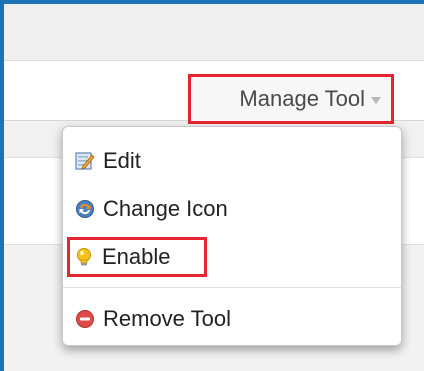 The height and width of the screenshot is (371, 424). Describe the element at coordinates (85, 209) in the screenshot. I see `change-icon-icon` at that location.